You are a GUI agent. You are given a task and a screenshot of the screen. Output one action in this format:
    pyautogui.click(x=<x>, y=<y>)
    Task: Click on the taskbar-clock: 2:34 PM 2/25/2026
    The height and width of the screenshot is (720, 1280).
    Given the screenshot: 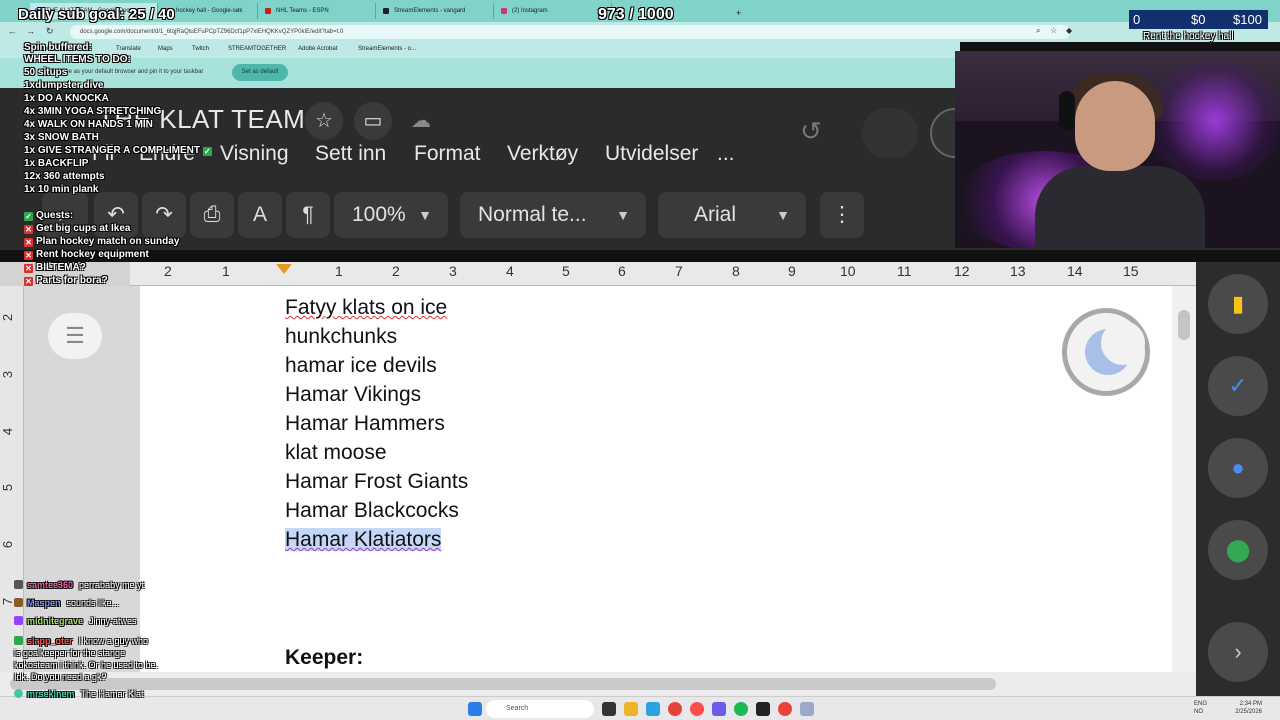 What is the action you would take?
    pyautogui.click(x=1248, y=708)
    